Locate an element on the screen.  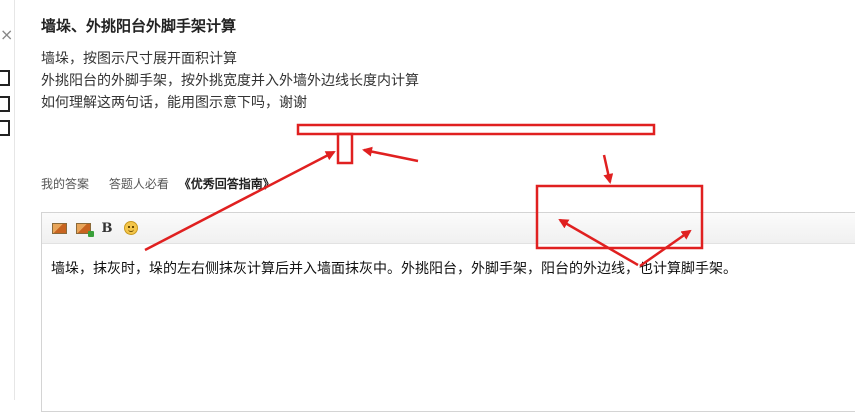
question-line: 如何理解这两句话，能用图示意下吗，谢谢 is located at coordinates (174, 103).